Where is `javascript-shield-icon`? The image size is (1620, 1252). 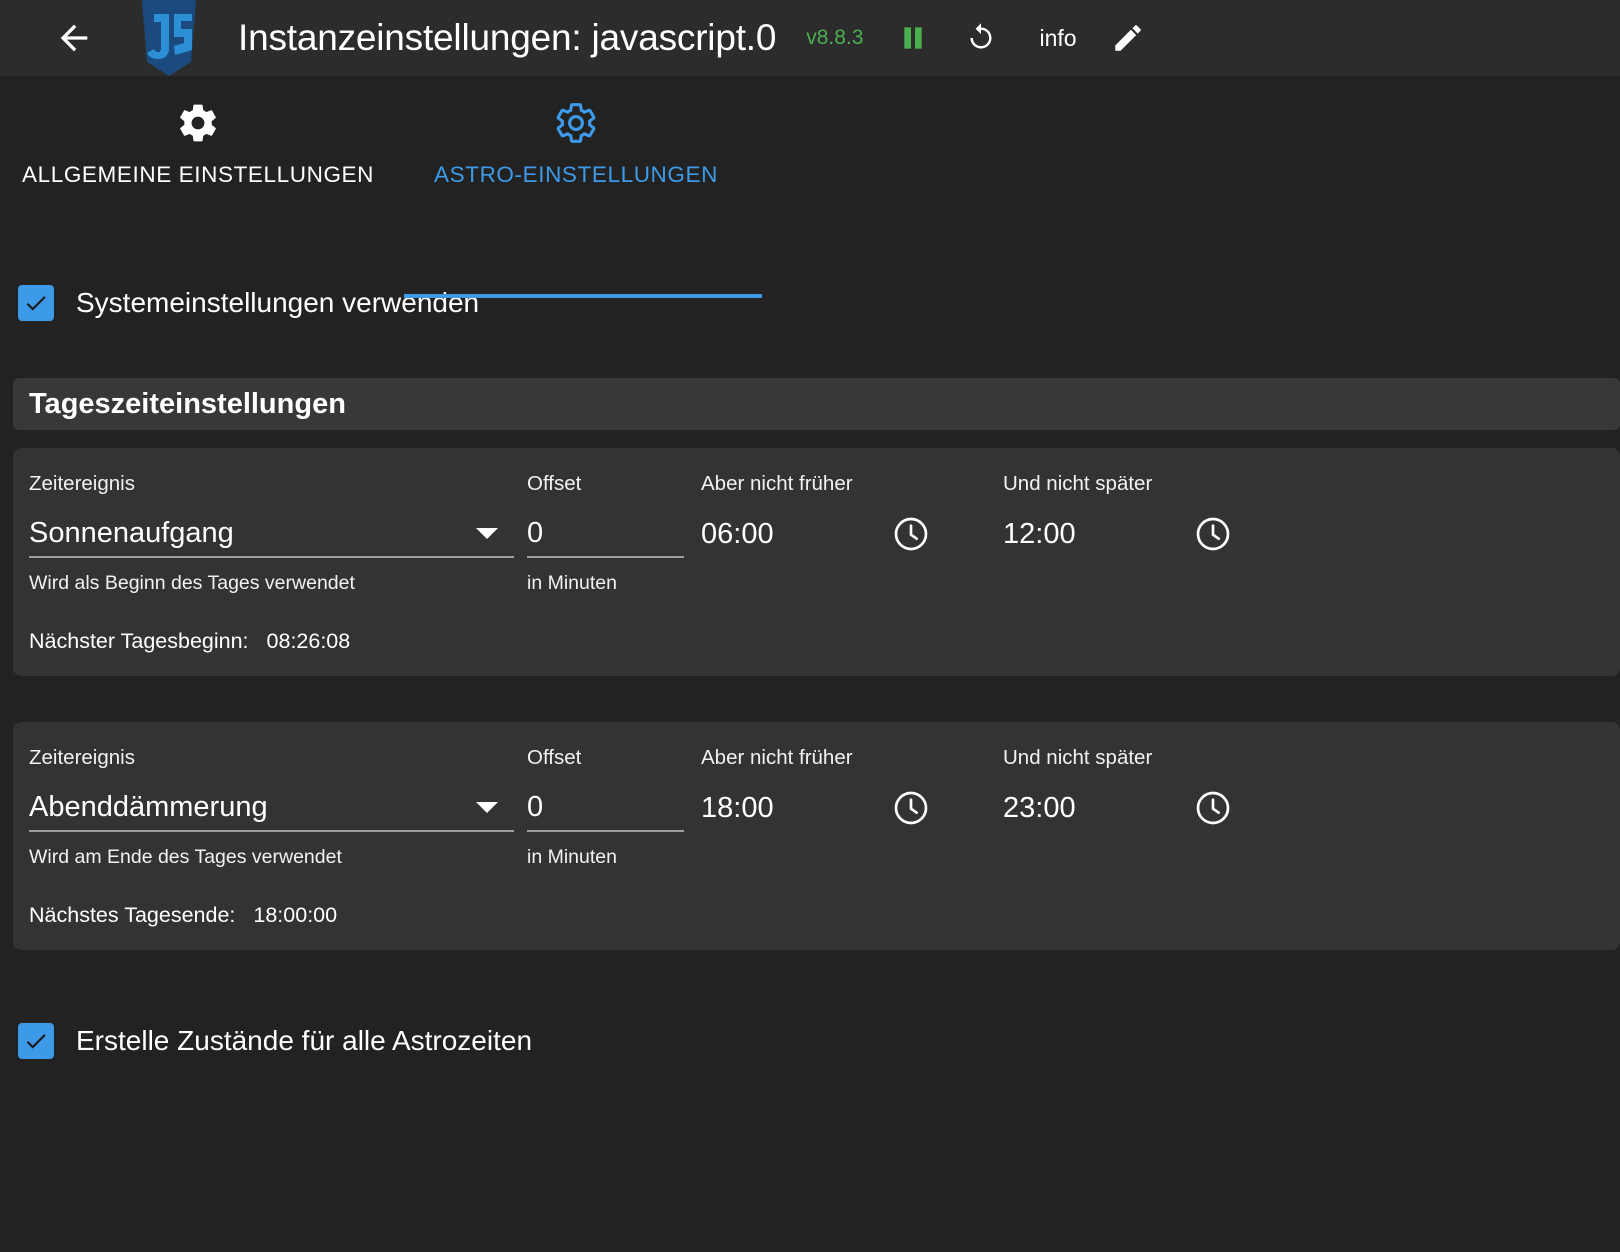 javascript-shield-icon is located at coordinates (169, 38).